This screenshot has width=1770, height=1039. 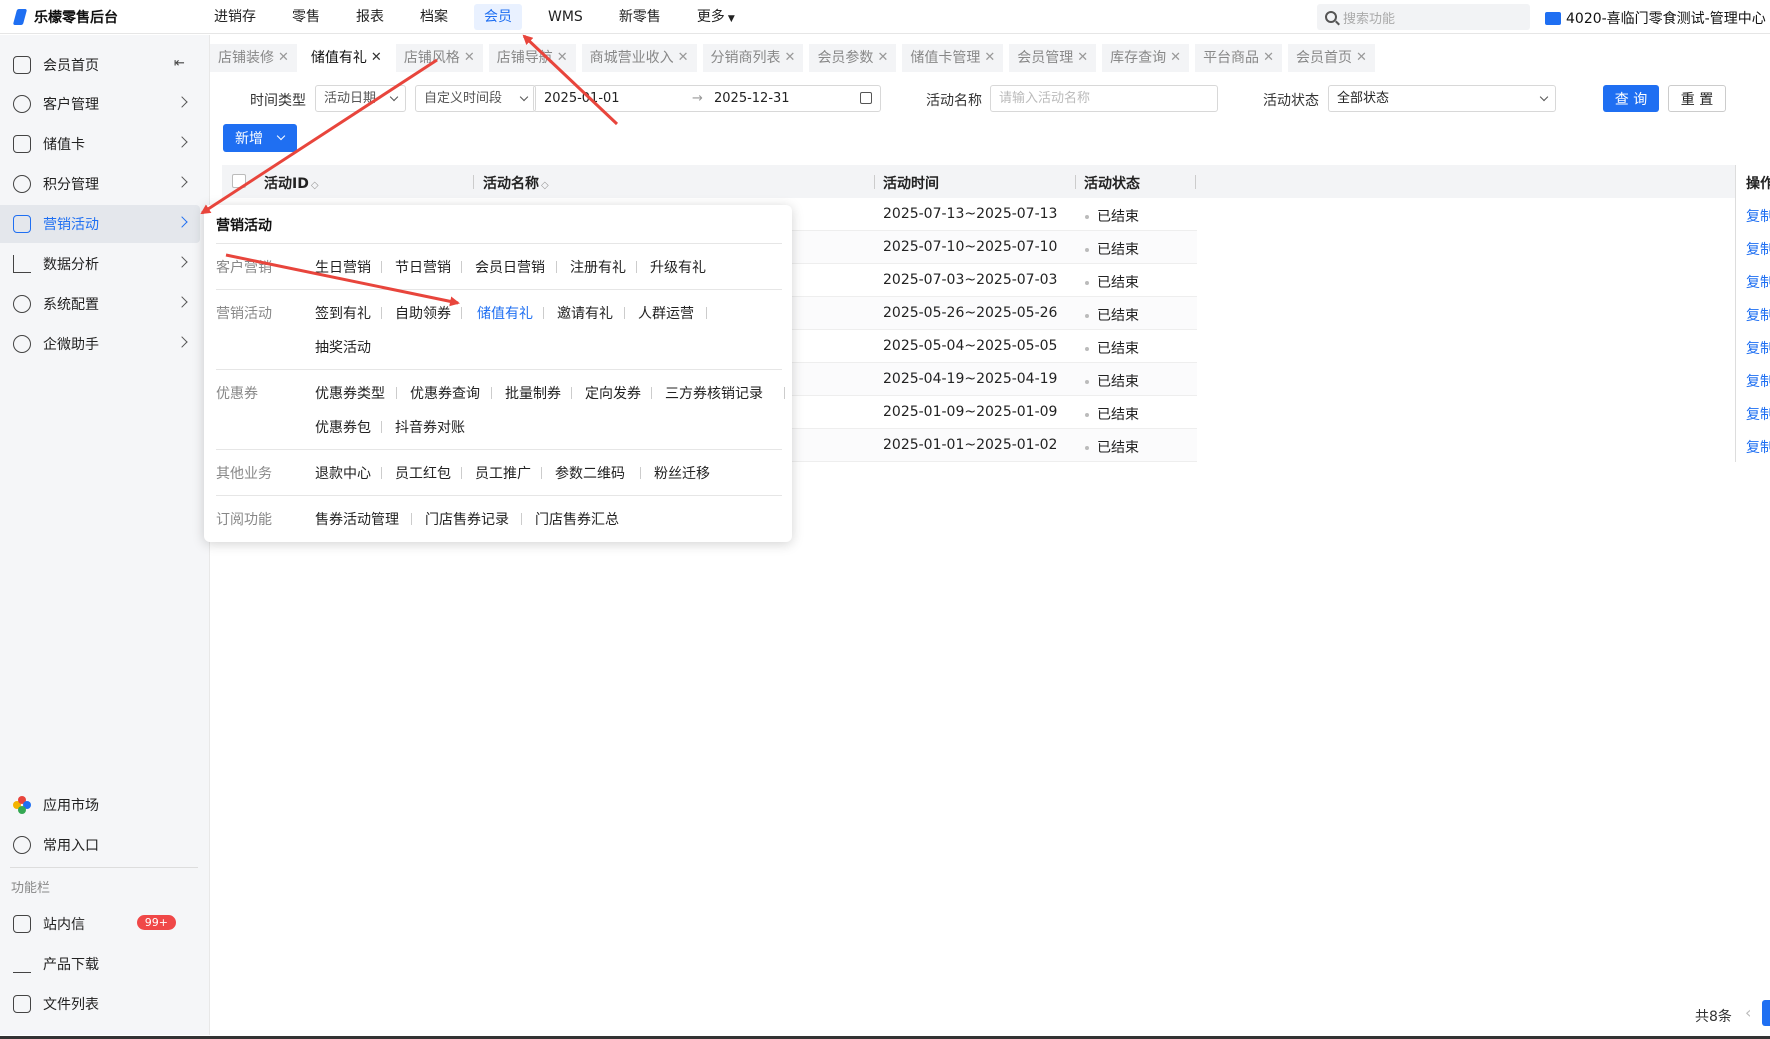 What do you see at coordinates (343, 313) in the screenshot?
I see `menu-link-checkin: 签到有礼` at bounding box center [343, 313].